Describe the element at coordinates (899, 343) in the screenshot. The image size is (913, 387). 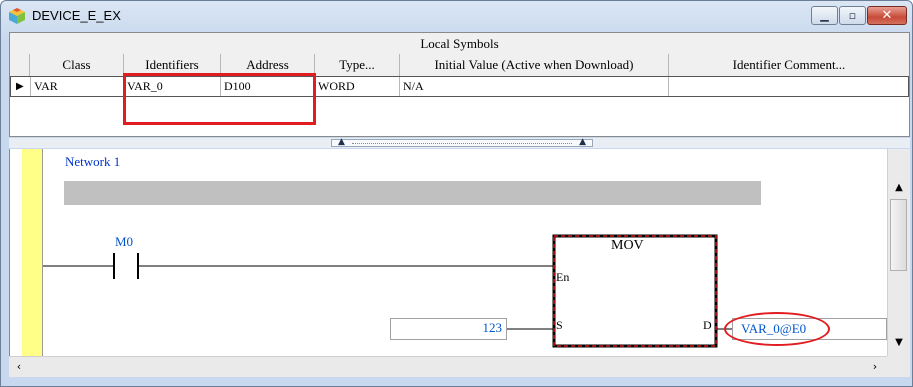
I see `scroll-down-icon: ▼` at that location.